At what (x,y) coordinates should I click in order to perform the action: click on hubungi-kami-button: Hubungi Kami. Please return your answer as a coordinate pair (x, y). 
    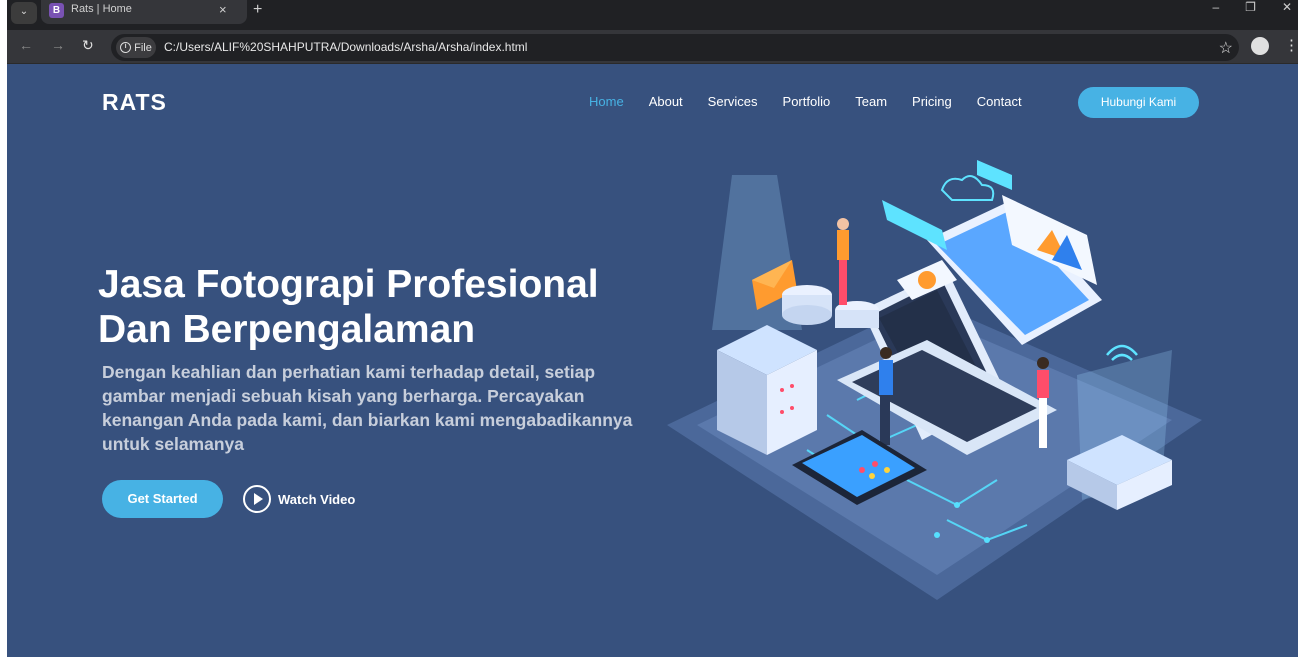
    Looking at the image, I should click on (1138, 102).